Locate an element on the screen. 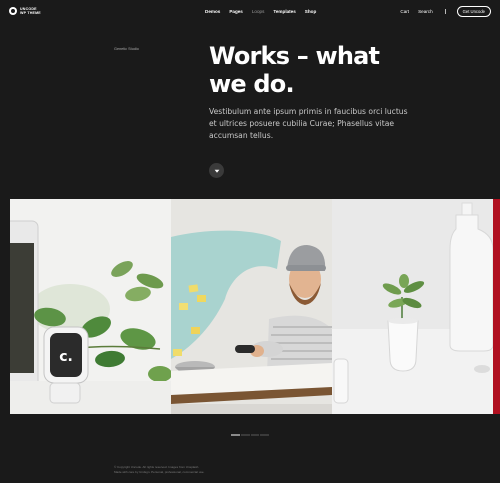 This screenshot has width=500, height=483. nav-item-templates: Templates is located at coordinates (284, 11).